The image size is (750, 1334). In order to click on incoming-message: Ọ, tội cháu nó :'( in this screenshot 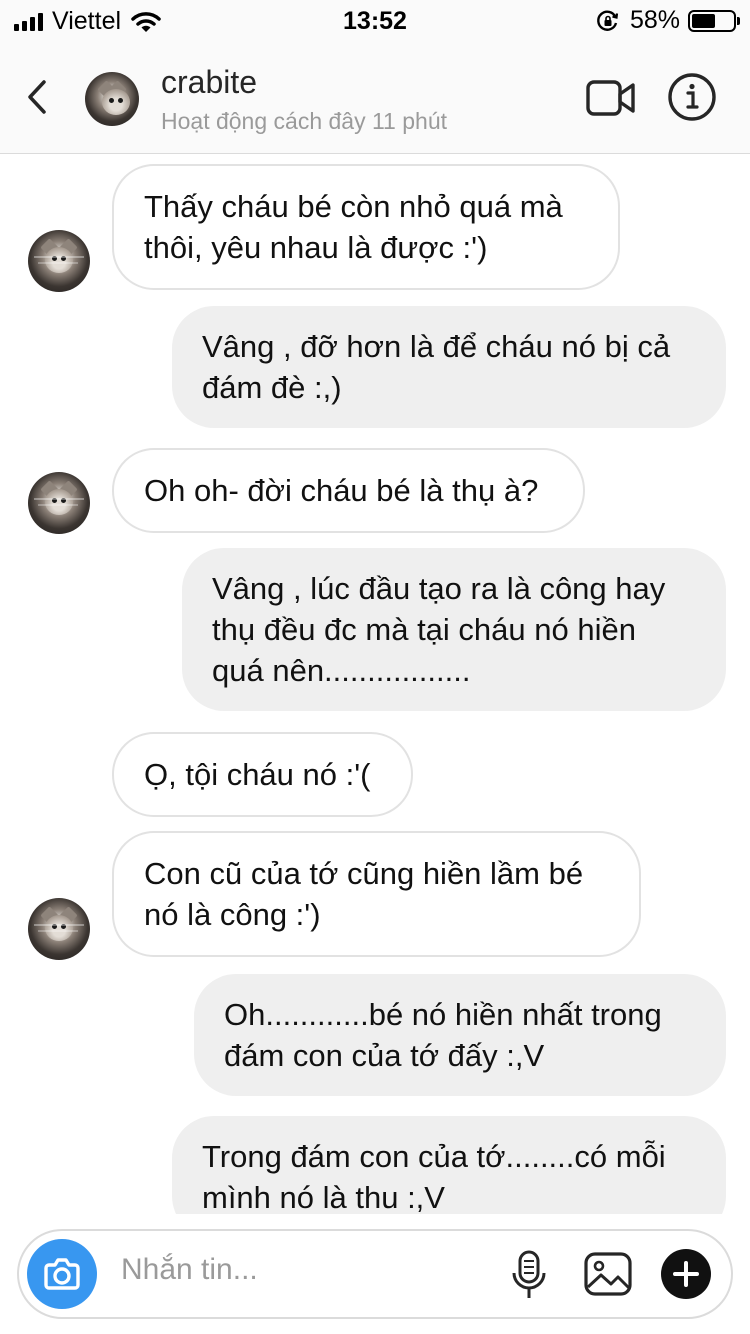, I will do `click(262, 774)`.